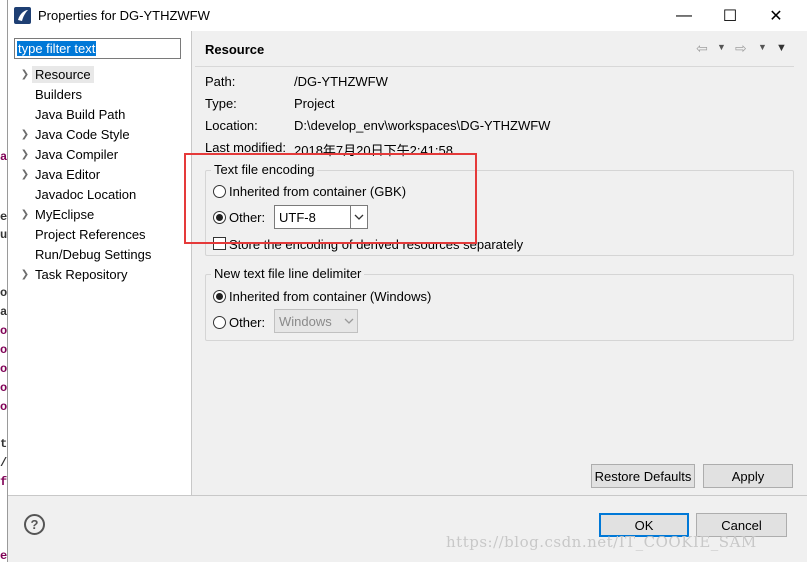 The height and width of the screenshot is (562, 807). What do you see at coordinates (601, 542) in the screenshot?
I see `watermark: https://blog.csdn.net/IT_COOKIE_SAM` at bounding box center [601, 542].